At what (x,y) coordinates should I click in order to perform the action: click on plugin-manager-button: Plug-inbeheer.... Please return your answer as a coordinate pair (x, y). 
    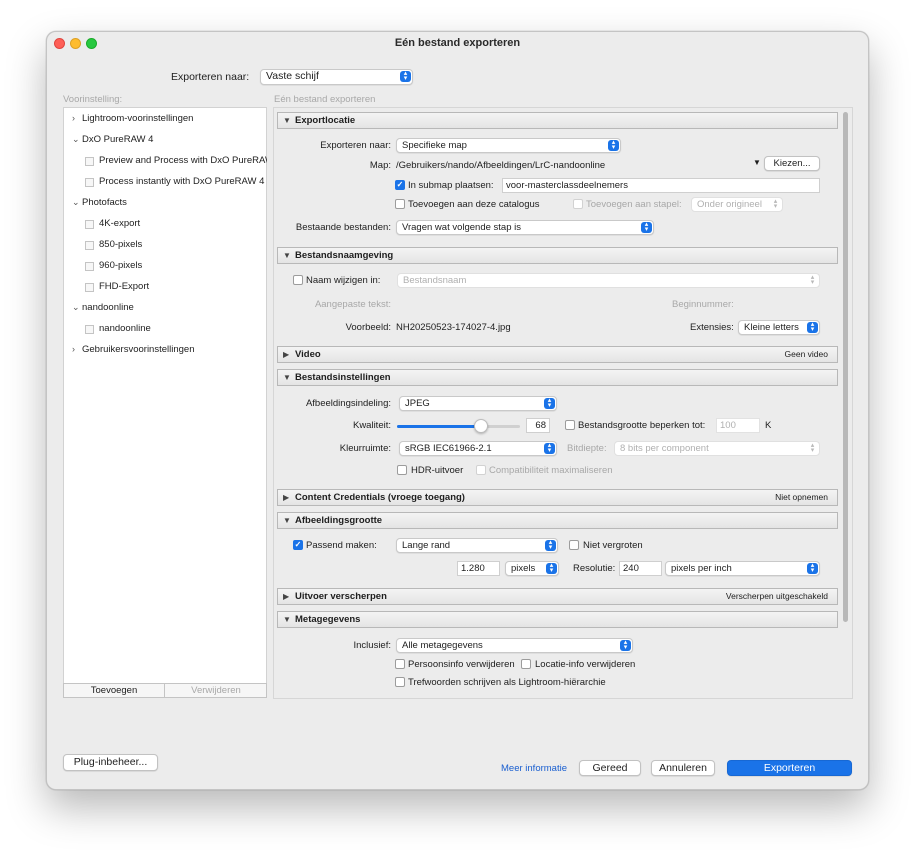
    Looking at the image, I should click on (110, 762).